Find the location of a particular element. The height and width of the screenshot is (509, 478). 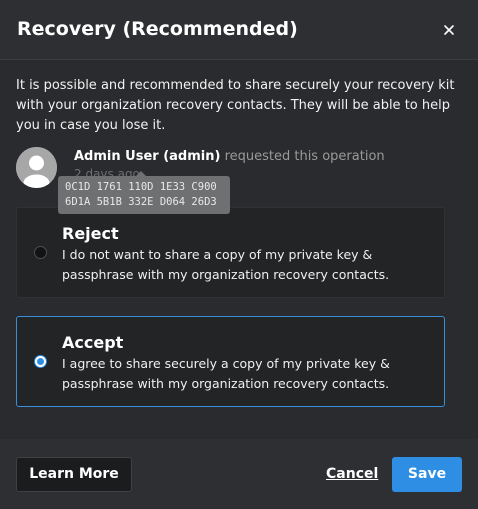

reject-radio is located at coordinates (40, 252).